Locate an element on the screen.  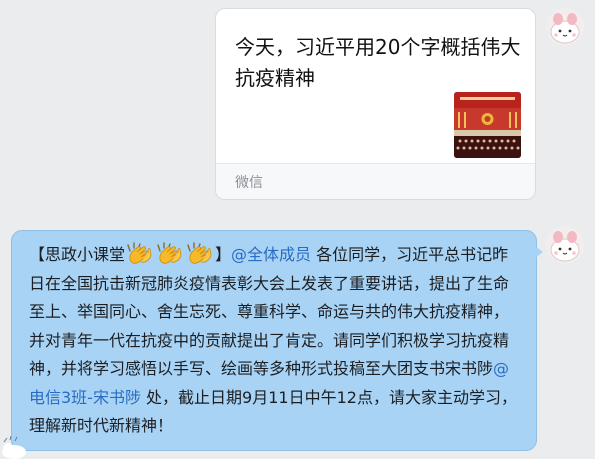
article-title: 今天，习近平用20个字概括伟大抗疫精神 is located at coordinates (378, 62).